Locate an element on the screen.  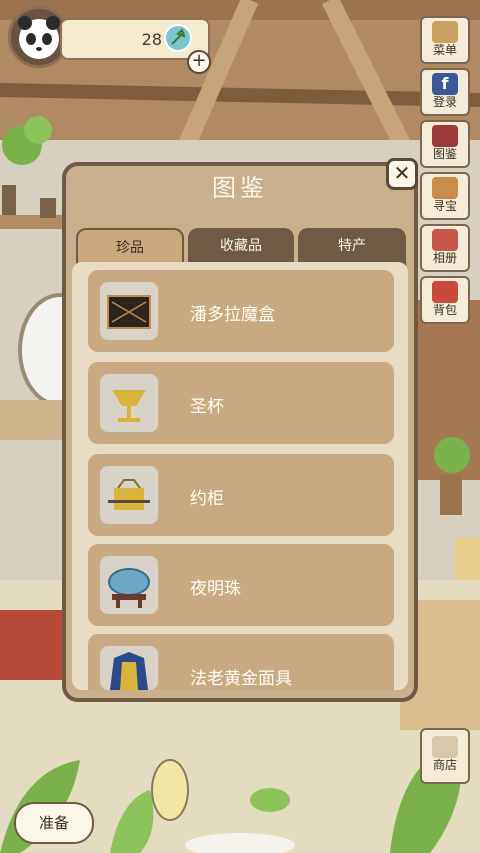
list-item: 夜明珠 is located at coordinates (241, 585).